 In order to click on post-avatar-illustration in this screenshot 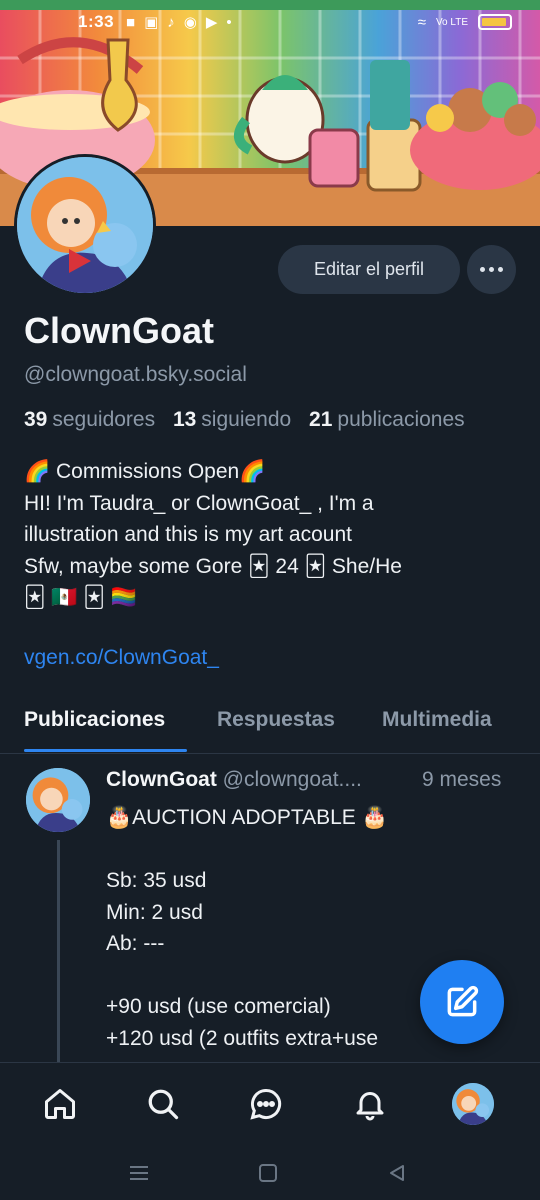, I will do `click(58, 800)`.